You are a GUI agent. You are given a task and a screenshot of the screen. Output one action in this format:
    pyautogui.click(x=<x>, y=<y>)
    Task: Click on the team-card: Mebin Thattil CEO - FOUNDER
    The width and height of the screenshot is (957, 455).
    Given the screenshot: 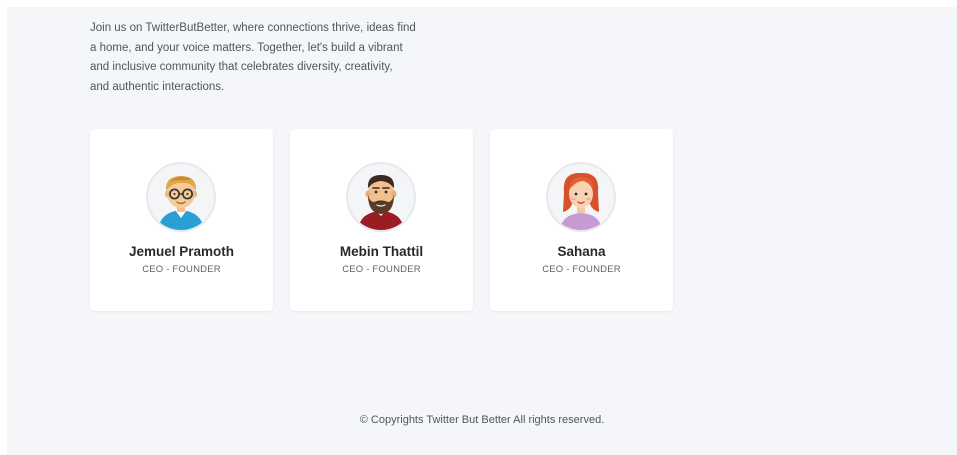 What is the action you would take?
    pyautogui.click(x=381, y=220)
    